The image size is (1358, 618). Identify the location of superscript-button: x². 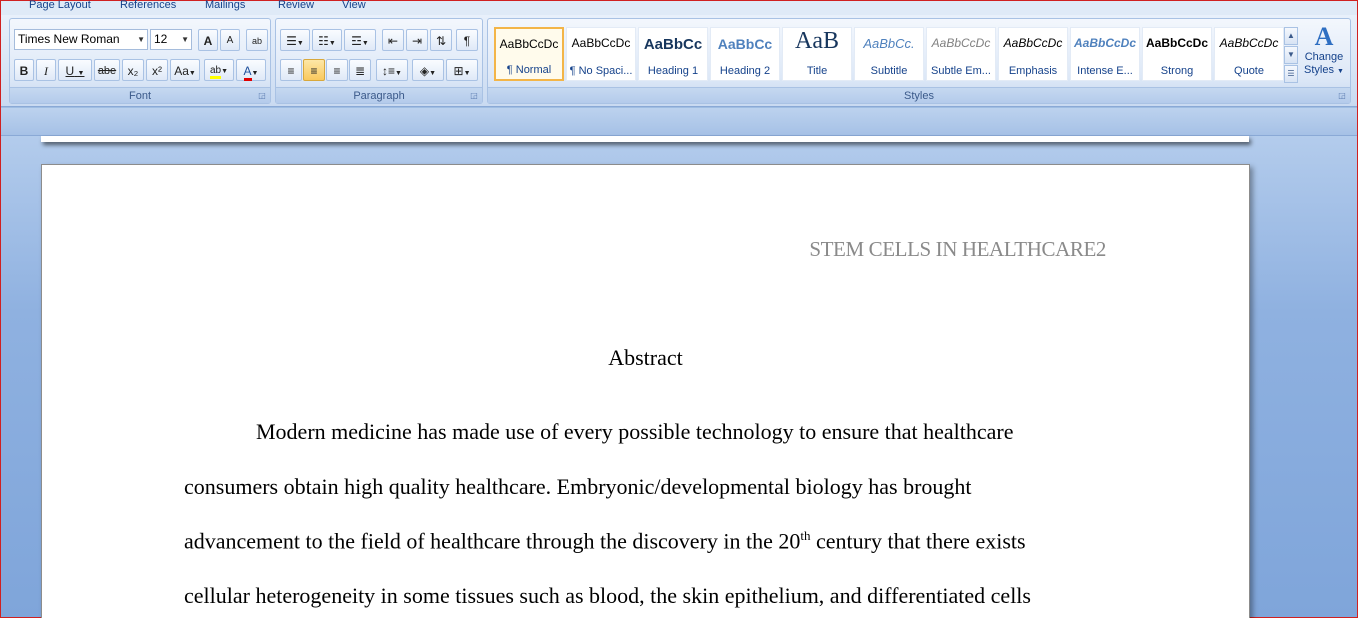
(157, 70).